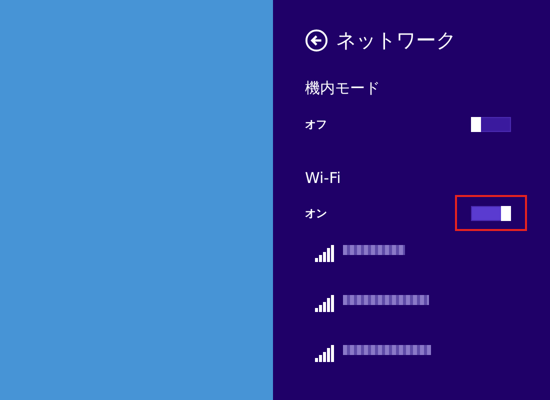  What do you see at coordinates (316, 213) in the screenshot?
I see `state-text: オン` at bounding box center [316, 213].